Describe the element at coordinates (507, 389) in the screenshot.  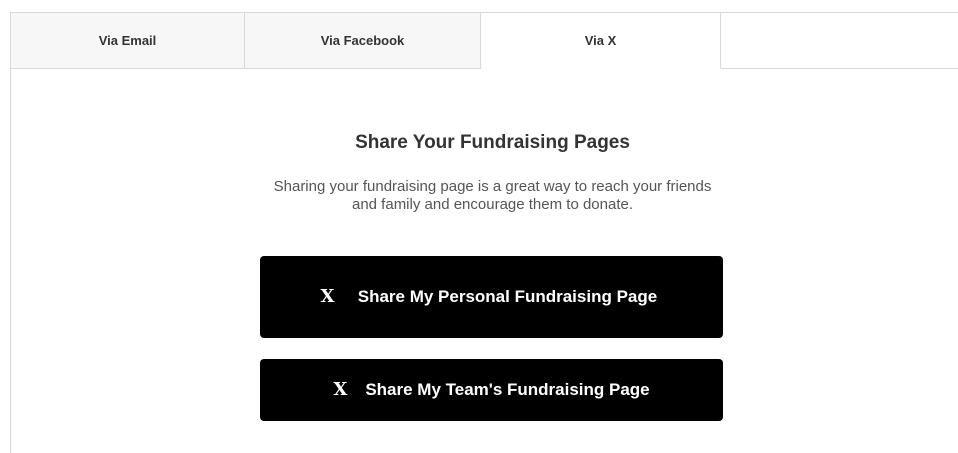
I see `share-team-page-label: Share My Team's Fundraising Page` at that location.